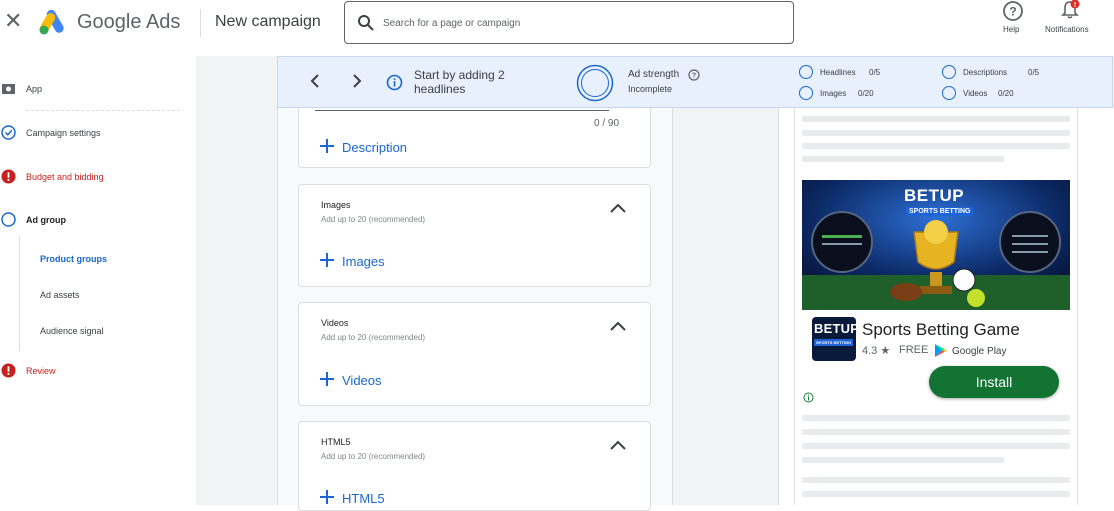  I want to click on checklist-label: Images, so click(833, 93).